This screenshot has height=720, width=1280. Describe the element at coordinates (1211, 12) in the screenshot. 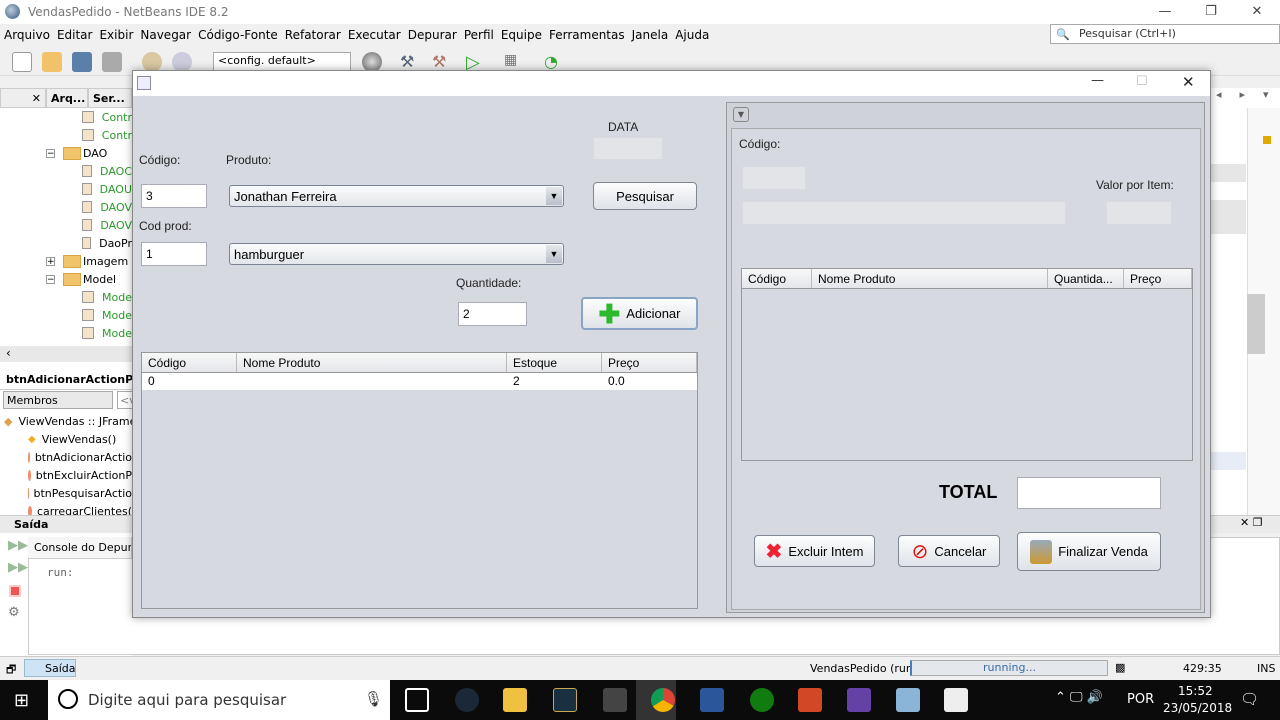

I see `maximize-button: ❐` at that location.